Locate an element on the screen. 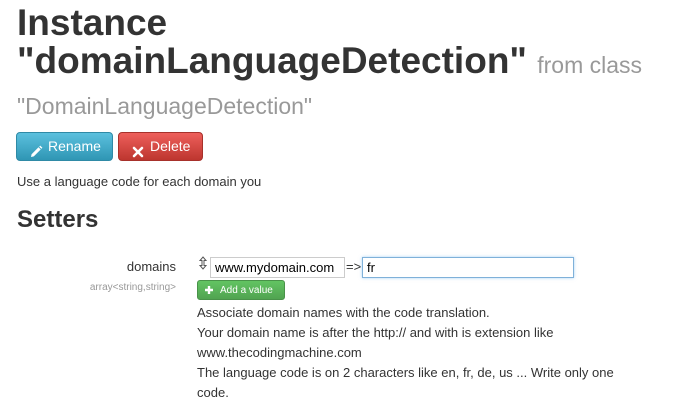 This screenshot has height=409, width=691. property-type: array<string,string> is located at coordinates (132, 287).